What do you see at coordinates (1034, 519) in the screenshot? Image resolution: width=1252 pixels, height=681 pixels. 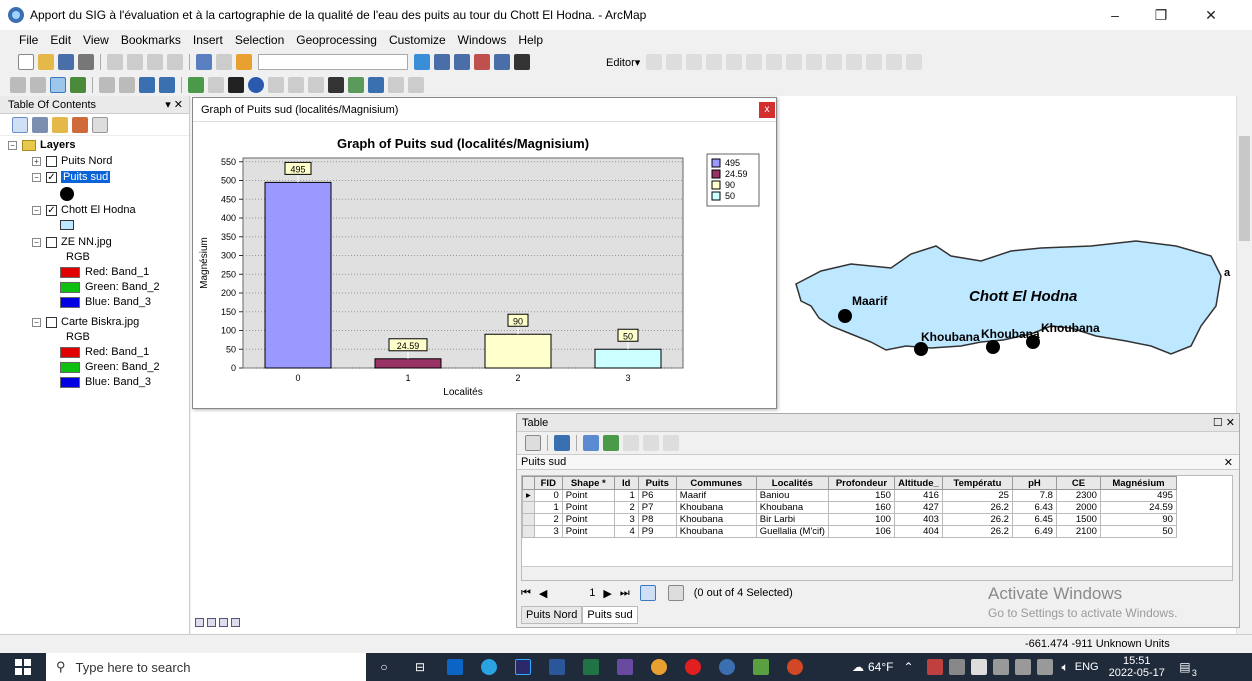 I see `cell: 6.45` at bounding box center [1034, 519].